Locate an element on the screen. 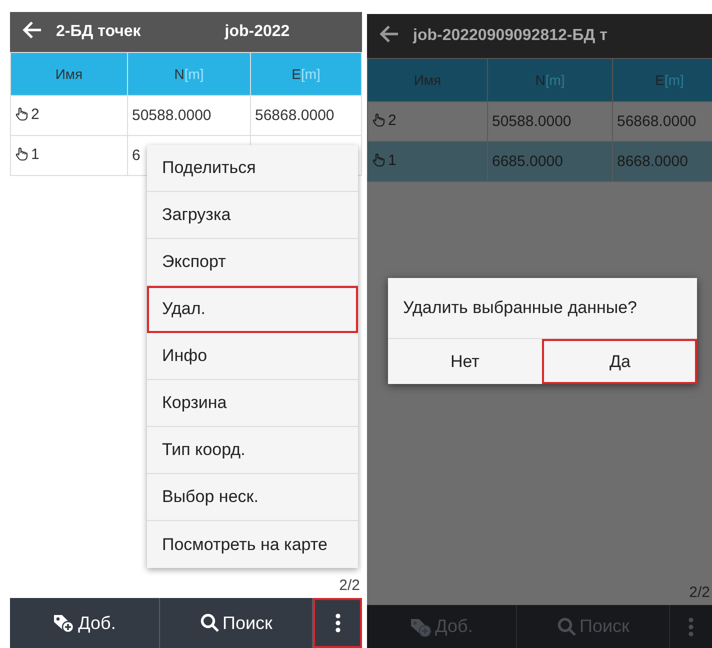 The image size is (712, 648). point-name: 1 is located at coordinates (27, 154).